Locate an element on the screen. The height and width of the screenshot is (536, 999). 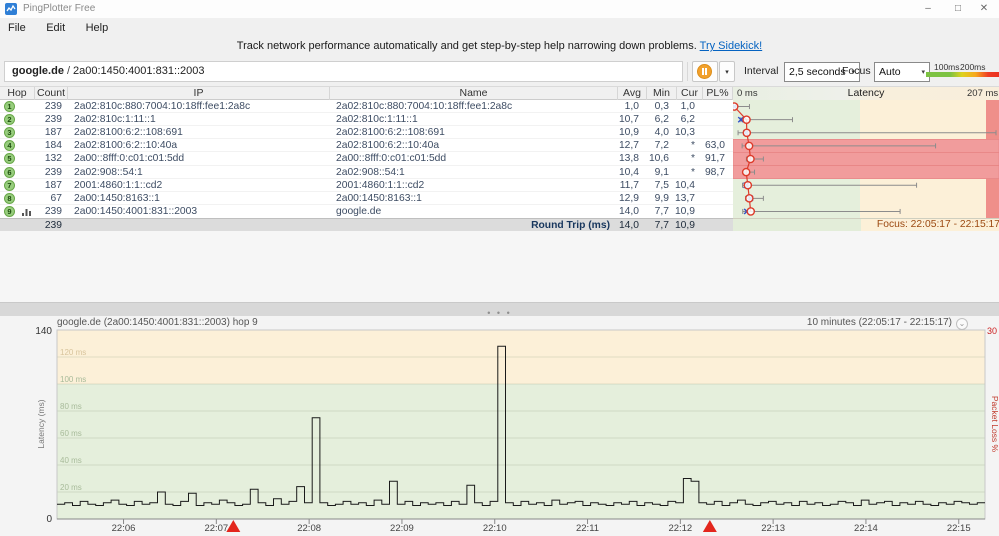
hop-count: 187 is located at coordinates (53, 133).